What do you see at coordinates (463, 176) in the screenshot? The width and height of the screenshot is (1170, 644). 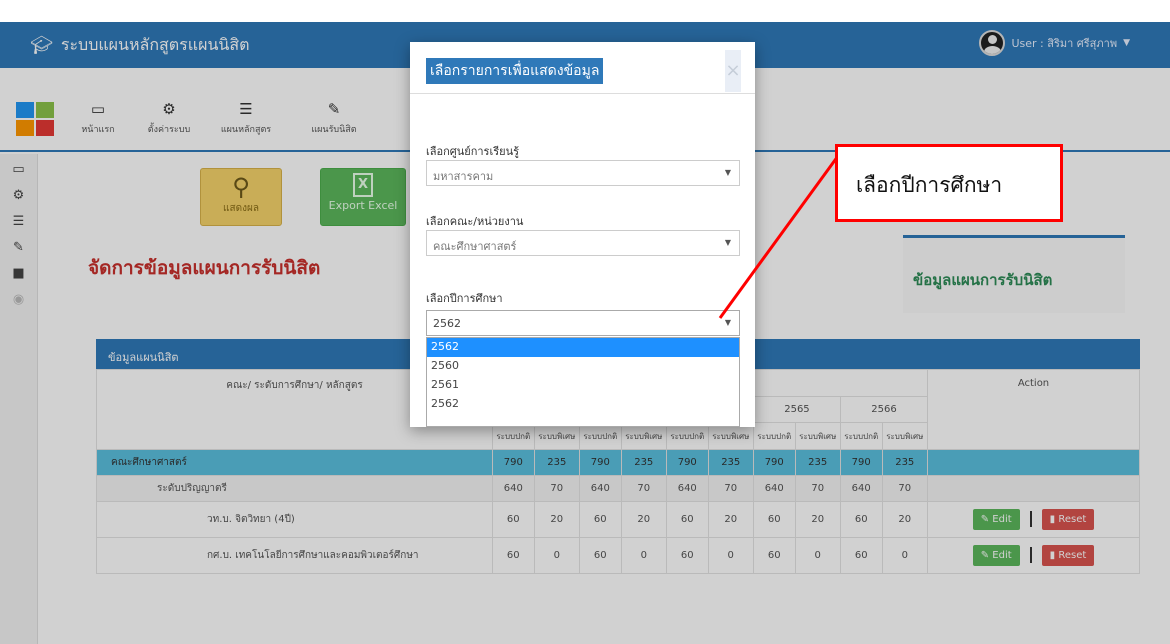 I see `center-value: มหาสารคาม` at bounding box center [463, 176].